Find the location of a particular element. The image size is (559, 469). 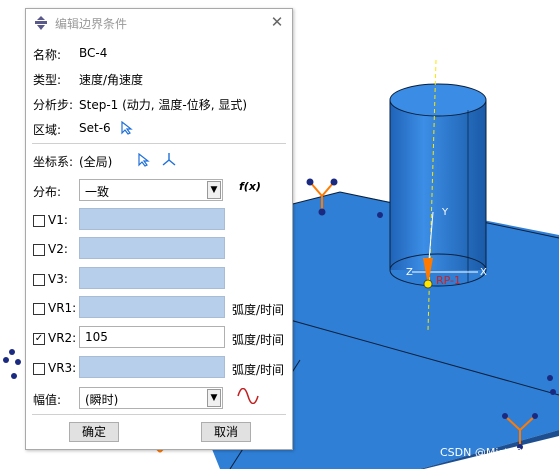

v2-input is located at coordinates (152, 248).